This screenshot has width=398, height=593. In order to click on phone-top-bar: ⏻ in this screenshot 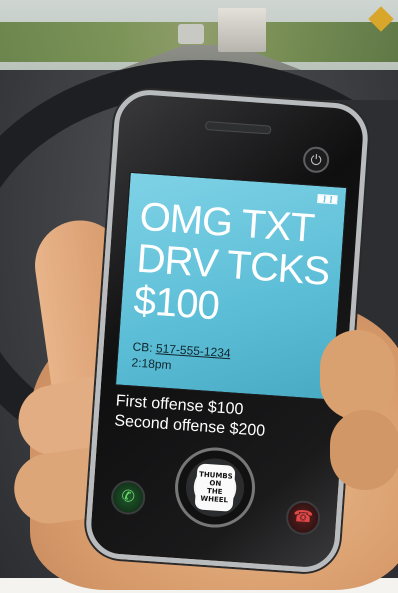, I will do `click(240, 139)`.